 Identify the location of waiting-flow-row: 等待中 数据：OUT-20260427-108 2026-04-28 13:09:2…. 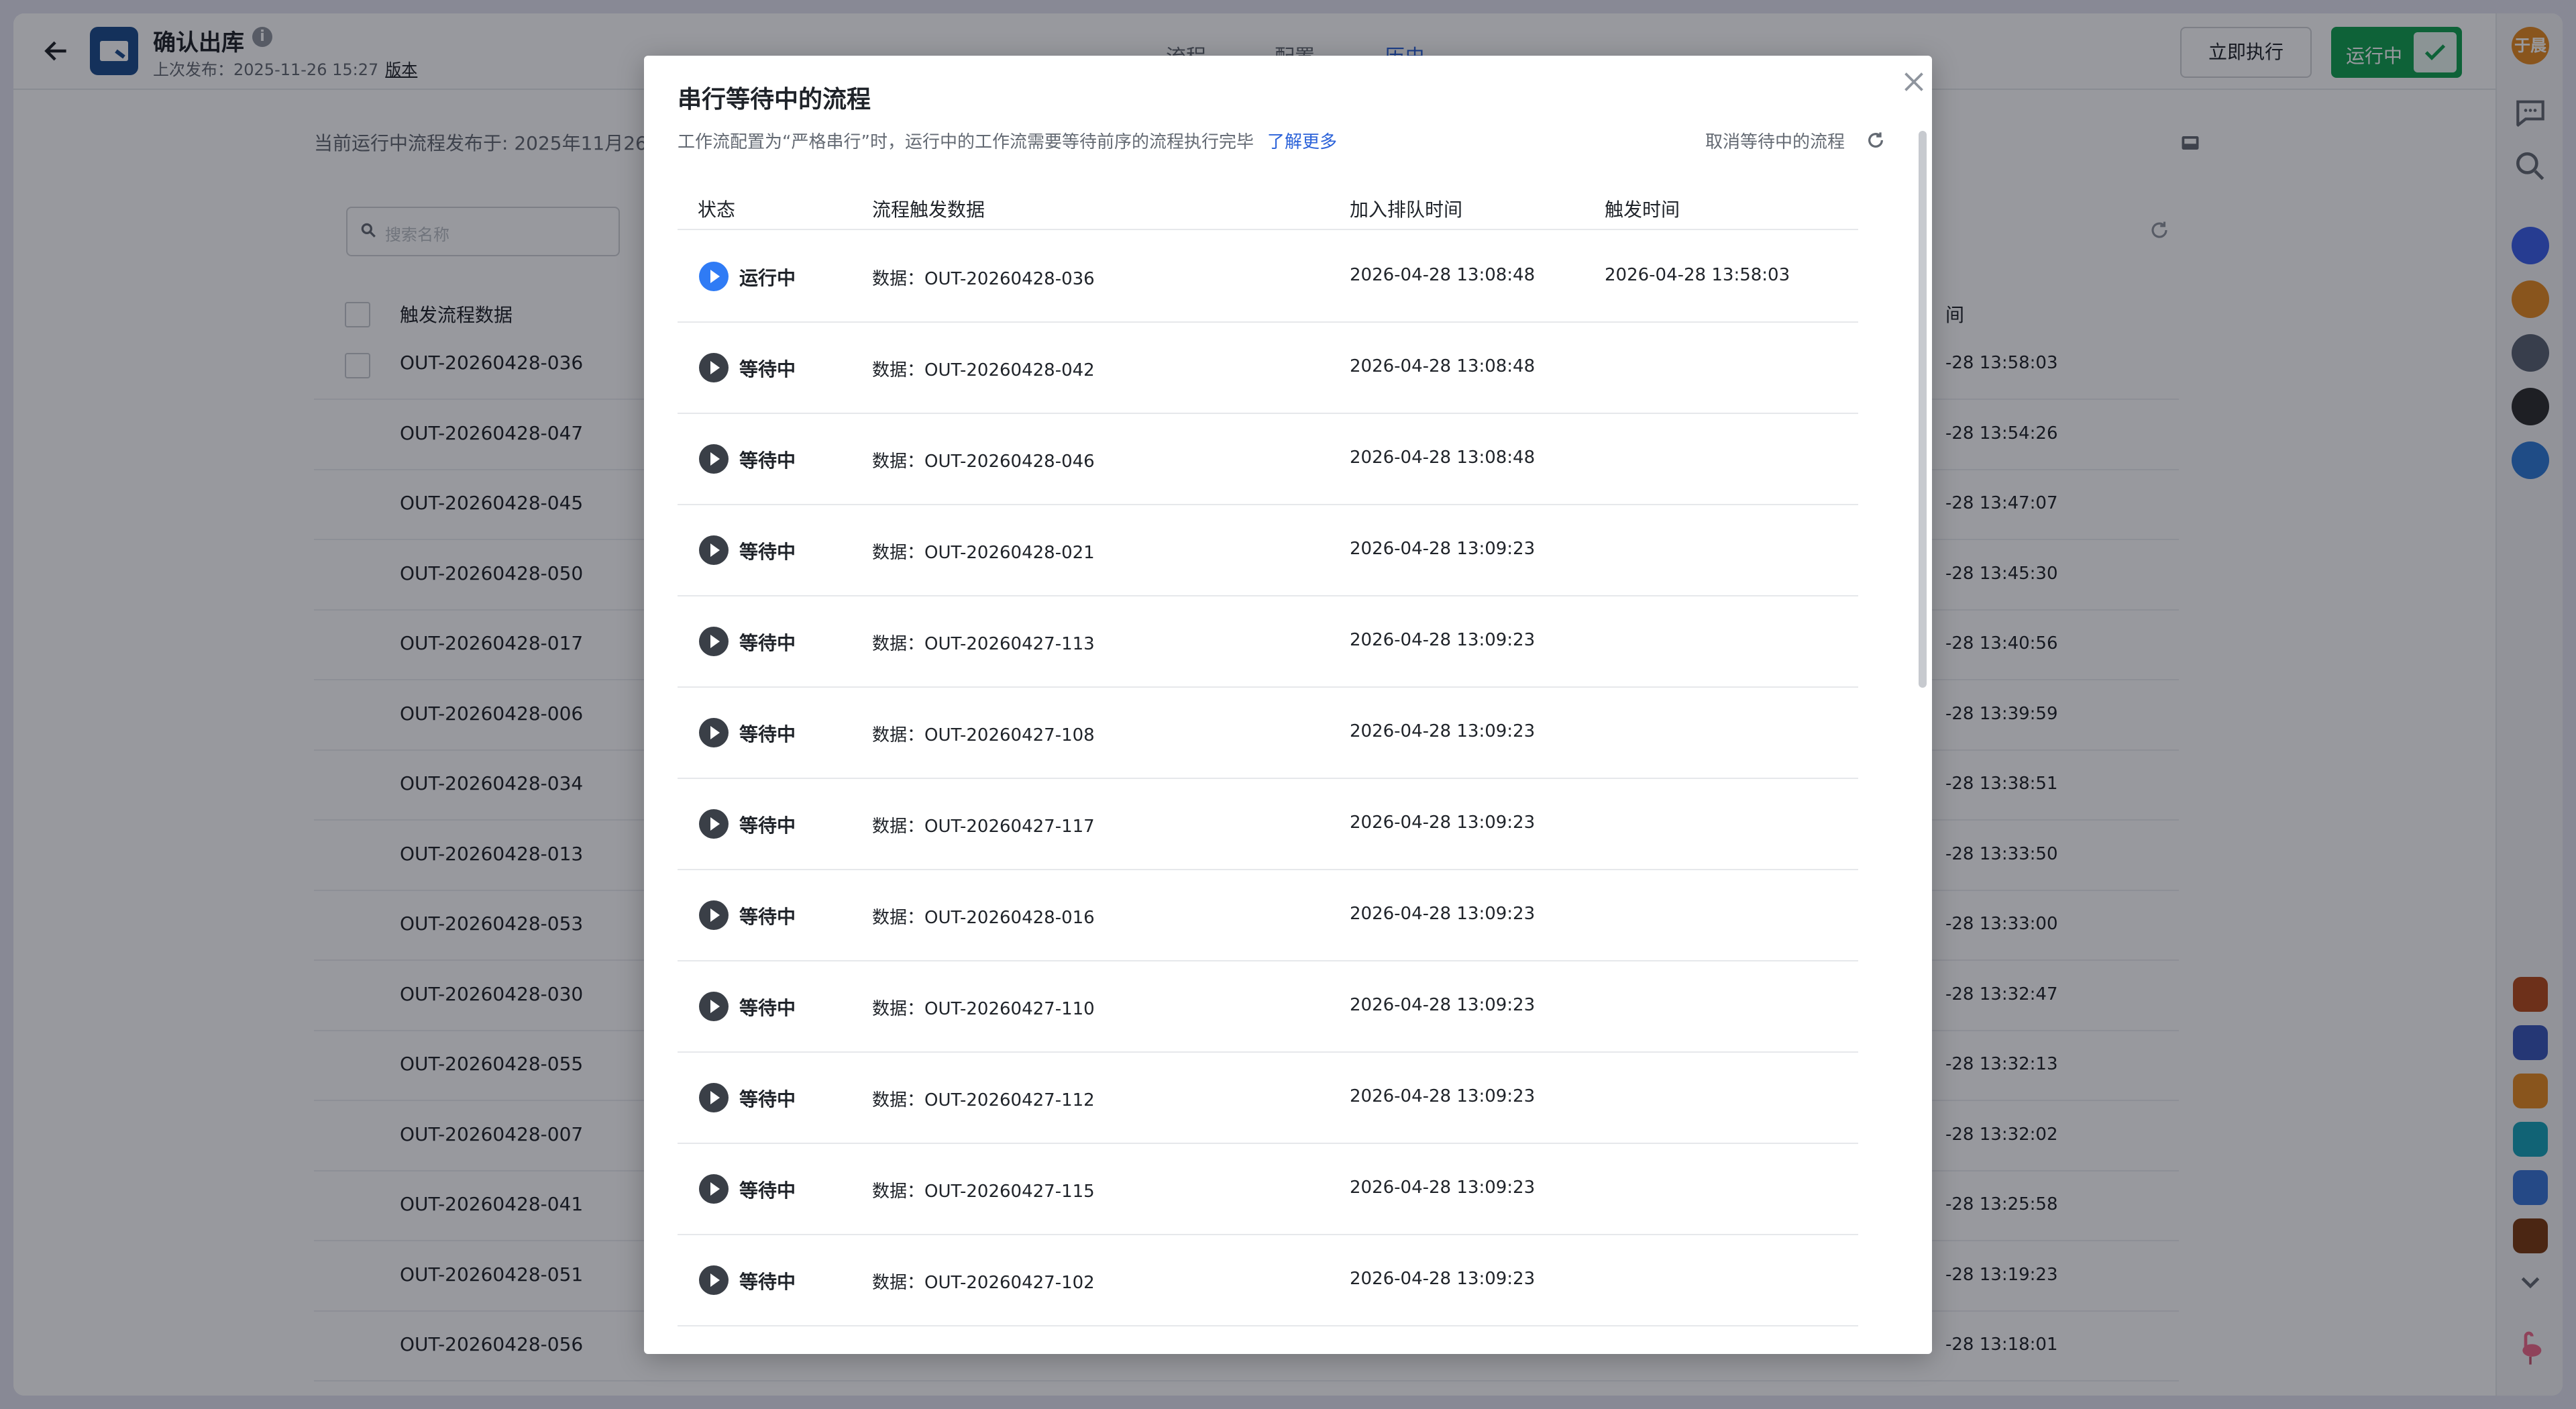
(1268, 732).